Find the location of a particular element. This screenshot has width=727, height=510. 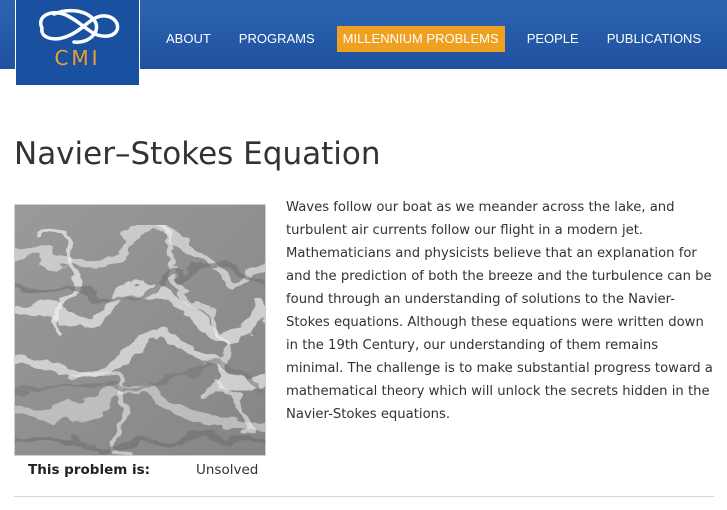

nav-item-about: ABOUT is located at coordinates (188, 39).